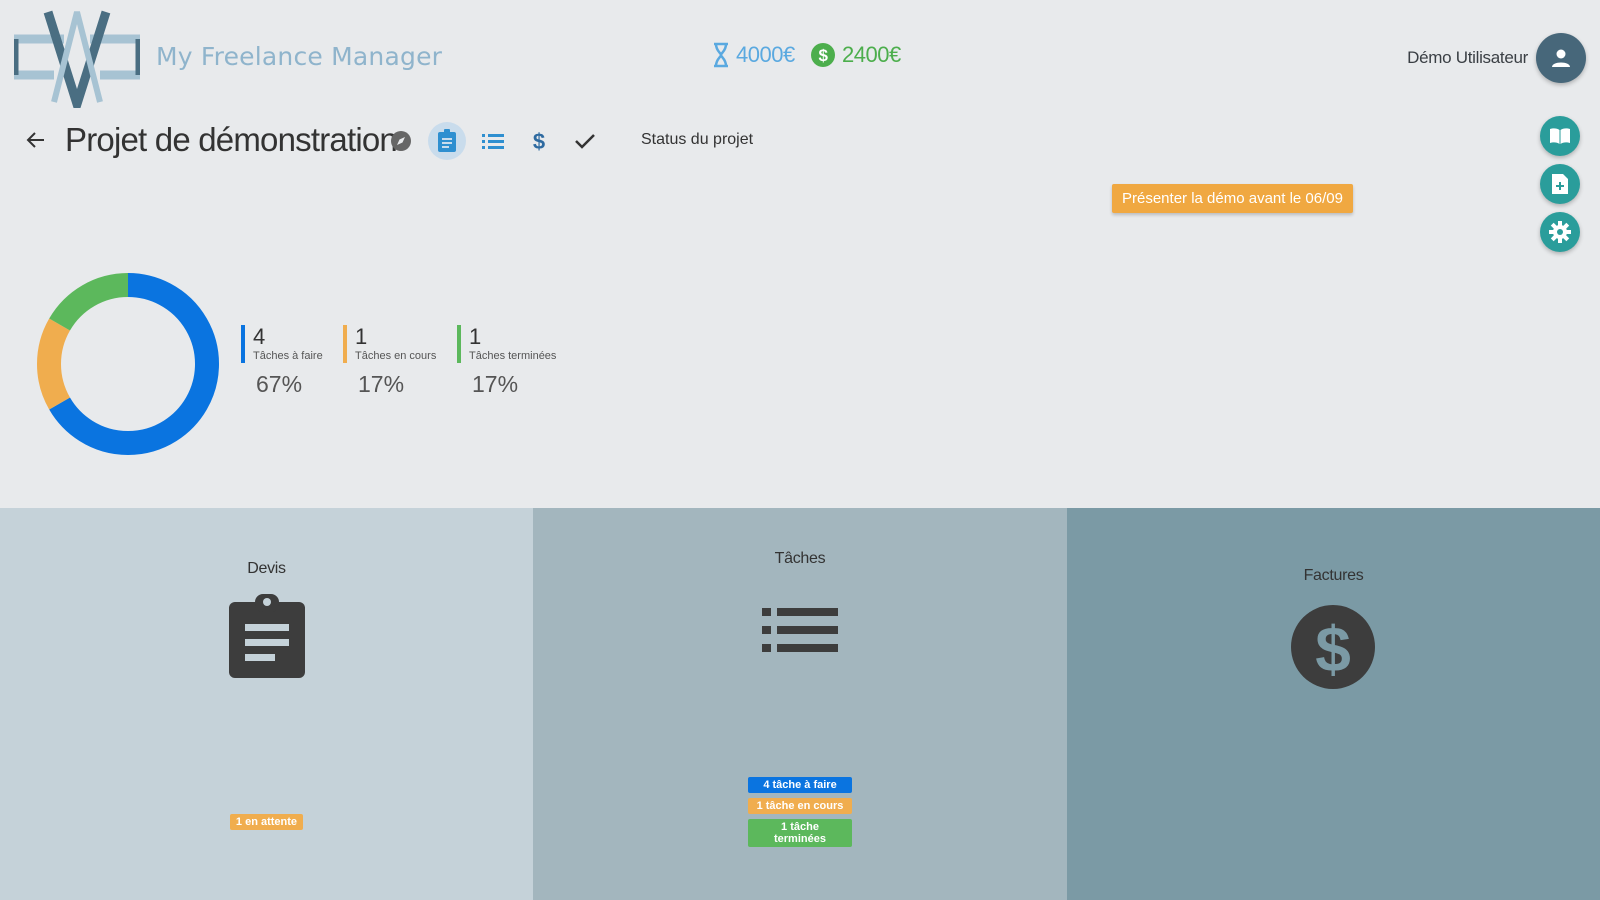 This screenshot has height=900, width=1600. I want to click on devis-title: Devis, so click(266, 568).